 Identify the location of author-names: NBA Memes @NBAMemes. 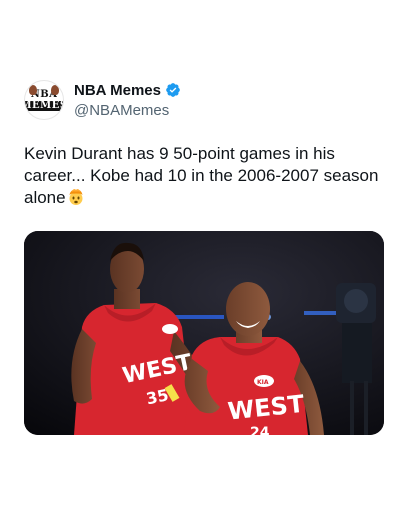
(127, 100).